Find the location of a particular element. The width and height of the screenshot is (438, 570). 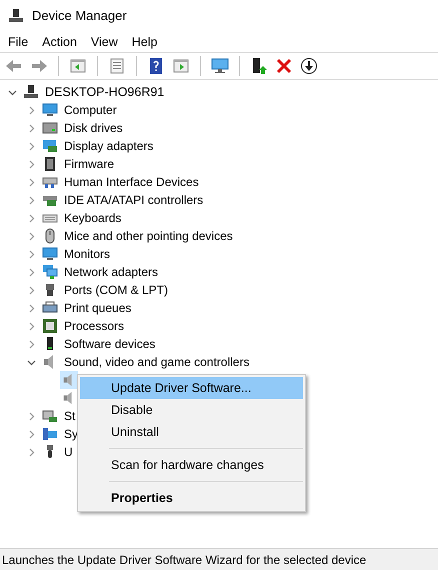

tree-item: Ports (COM & LPT) is located at coordinates (116, 290).